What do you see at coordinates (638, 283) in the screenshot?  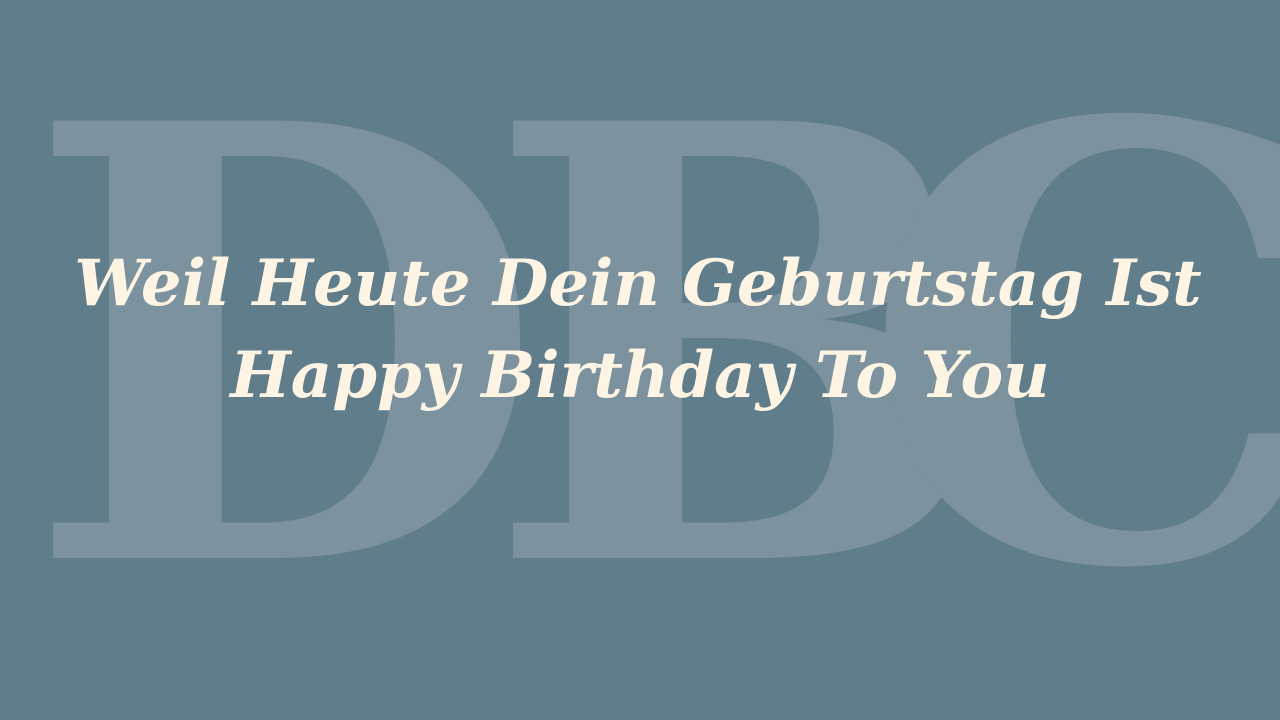 I see `greeting-line-german: Weil Heute Dein Geburtstag Ist` at bounding box center [638, 283].